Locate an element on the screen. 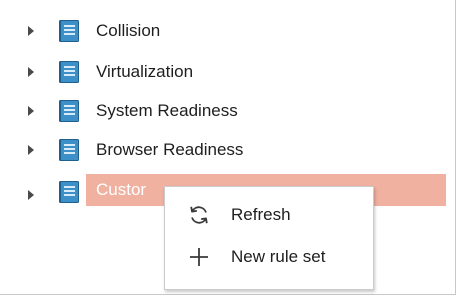 Image resolution: width=456 pixels, height=295 pixels. plus-icon is located at coordinates (199, 257).